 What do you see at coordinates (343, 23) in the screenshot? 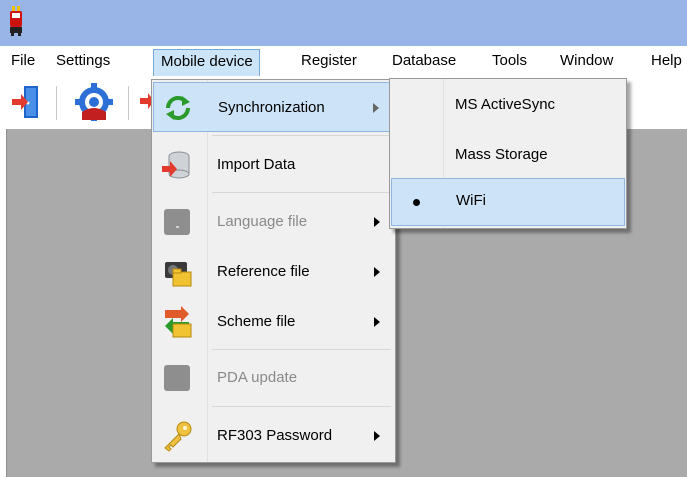
I see `title-bar` at bounding box center [343, 23].